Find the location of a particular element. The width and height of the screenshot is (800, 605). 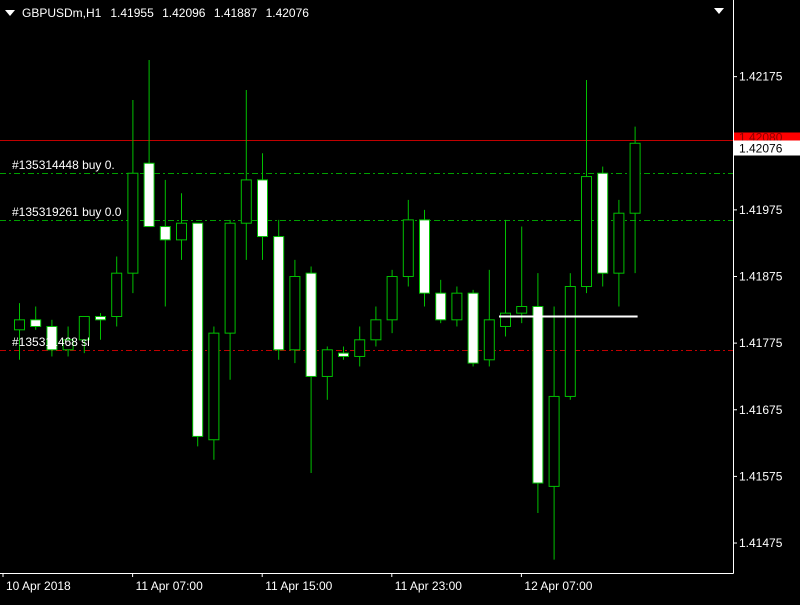

price-tick-label: 1.41575 is located at coordinates (761, 476).